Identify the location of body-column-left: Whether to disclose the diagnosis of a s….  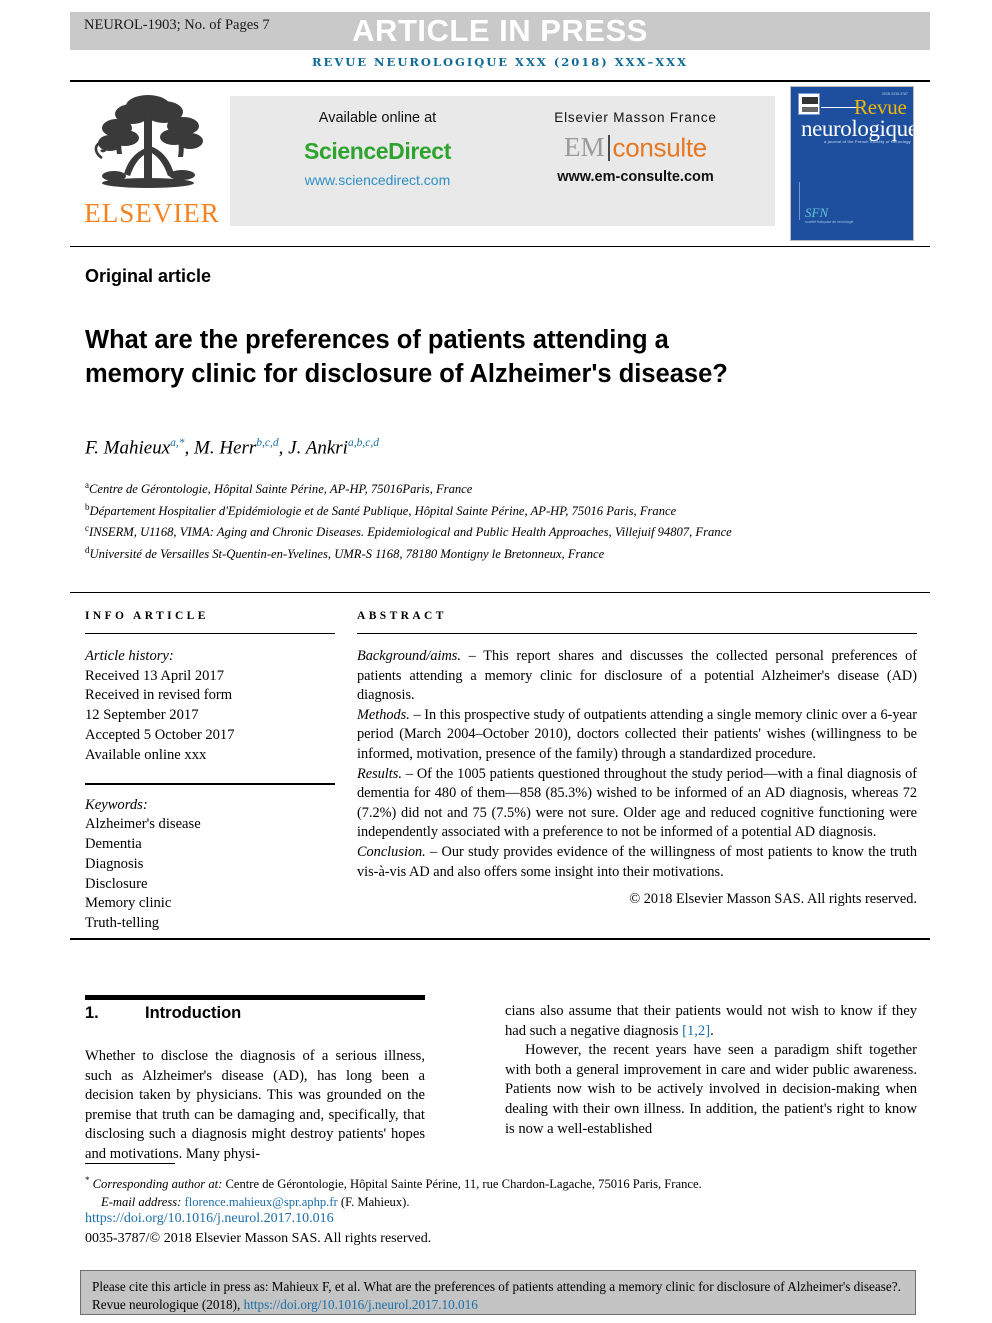
(255, 1105).